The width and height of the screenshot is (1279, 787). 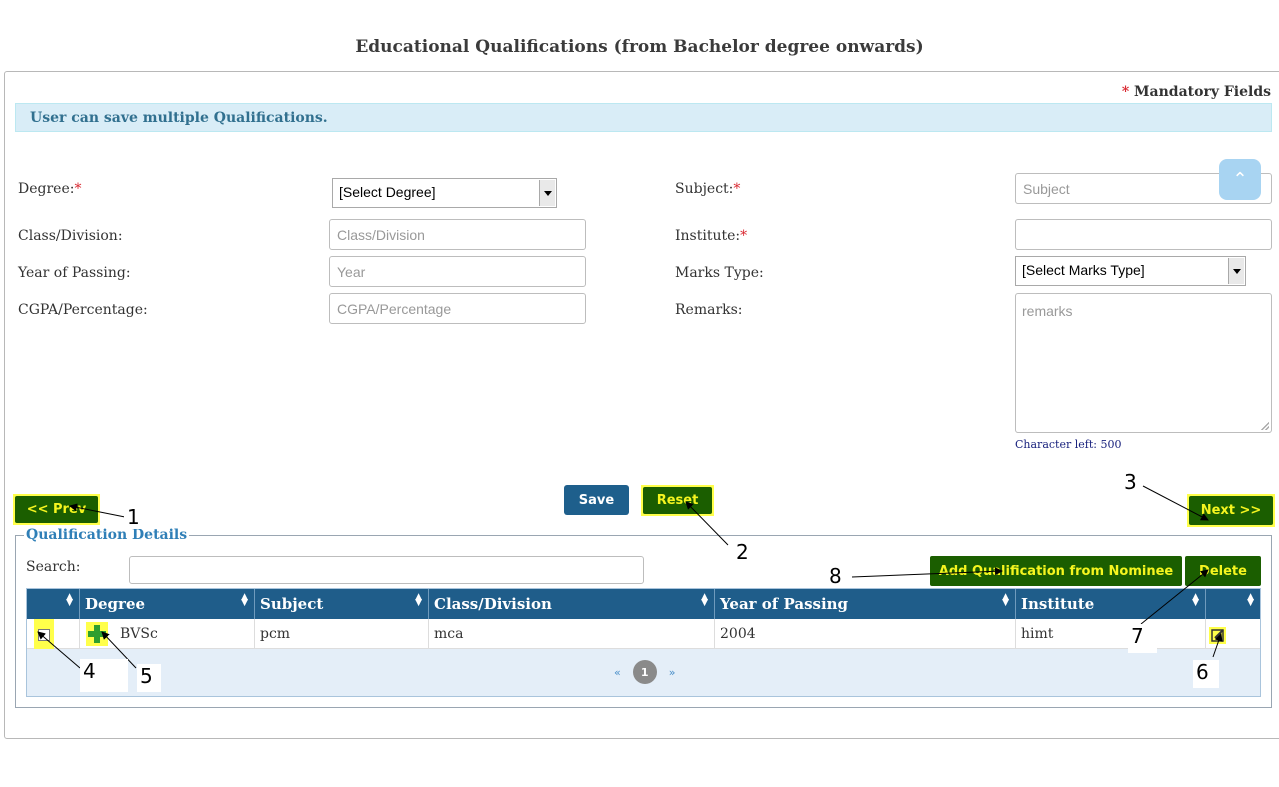 I want to click on annotation-number-2: 2, so click(x=742, y=552).